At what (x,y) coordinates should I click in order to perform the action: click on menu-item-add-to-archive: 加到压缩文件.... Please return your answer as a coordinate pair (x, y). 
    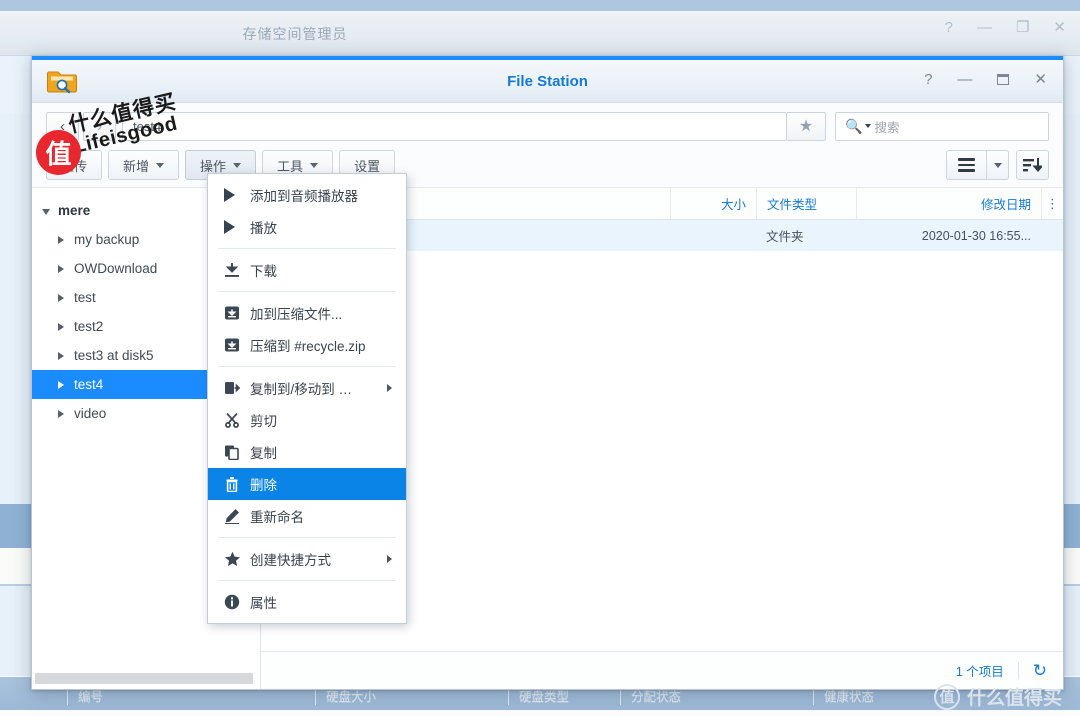
    Looking at the image, I should click on (307, 313).